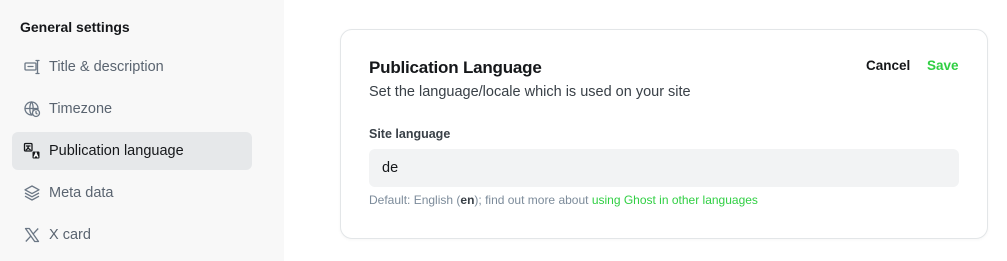  Describe the element at coordinates (132, 193) in the screenshot. I see `sidebar-item-meta-data: Meta data` at that location.